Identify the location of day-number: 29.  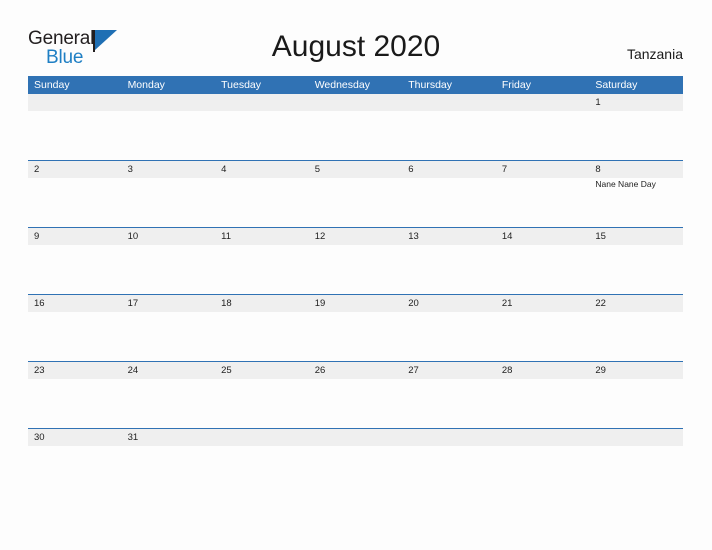
(600, 370).